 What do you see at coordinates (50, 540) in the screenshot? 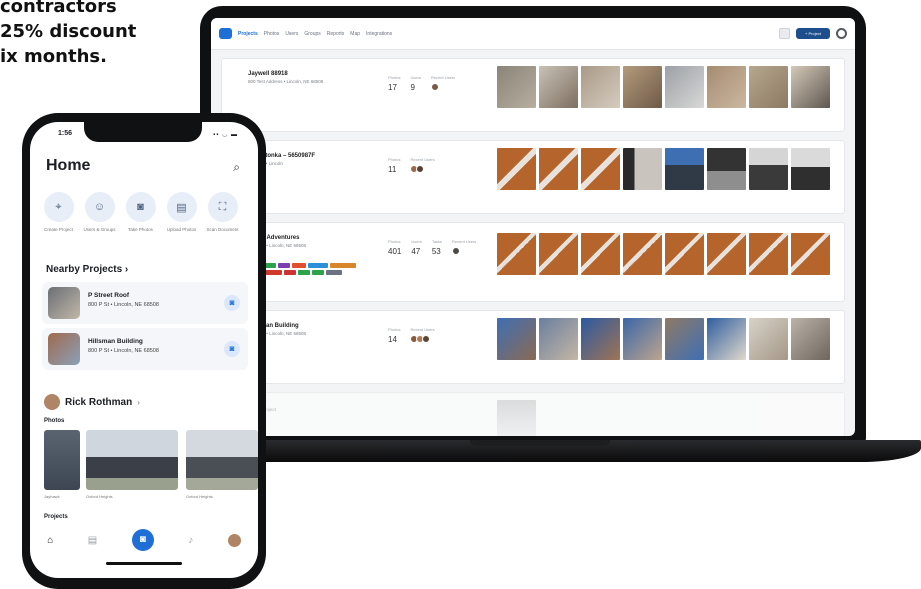
I see `home-icon: ⌂` at bounding box center [50, 540].